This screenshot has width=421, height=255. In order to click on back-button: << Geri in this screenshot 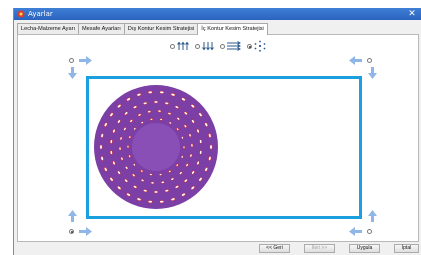, I will do `click(274, 248)`.